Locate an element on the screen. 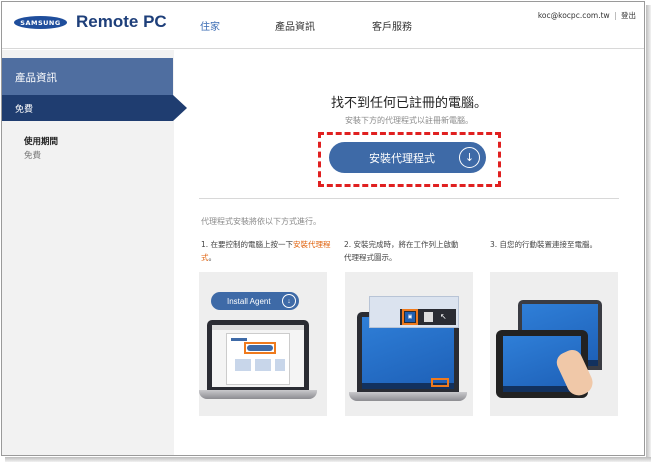 The height and width of the screenshot is (464, 654). usage-period-value: 免費 is located at coordinates (33, 156).